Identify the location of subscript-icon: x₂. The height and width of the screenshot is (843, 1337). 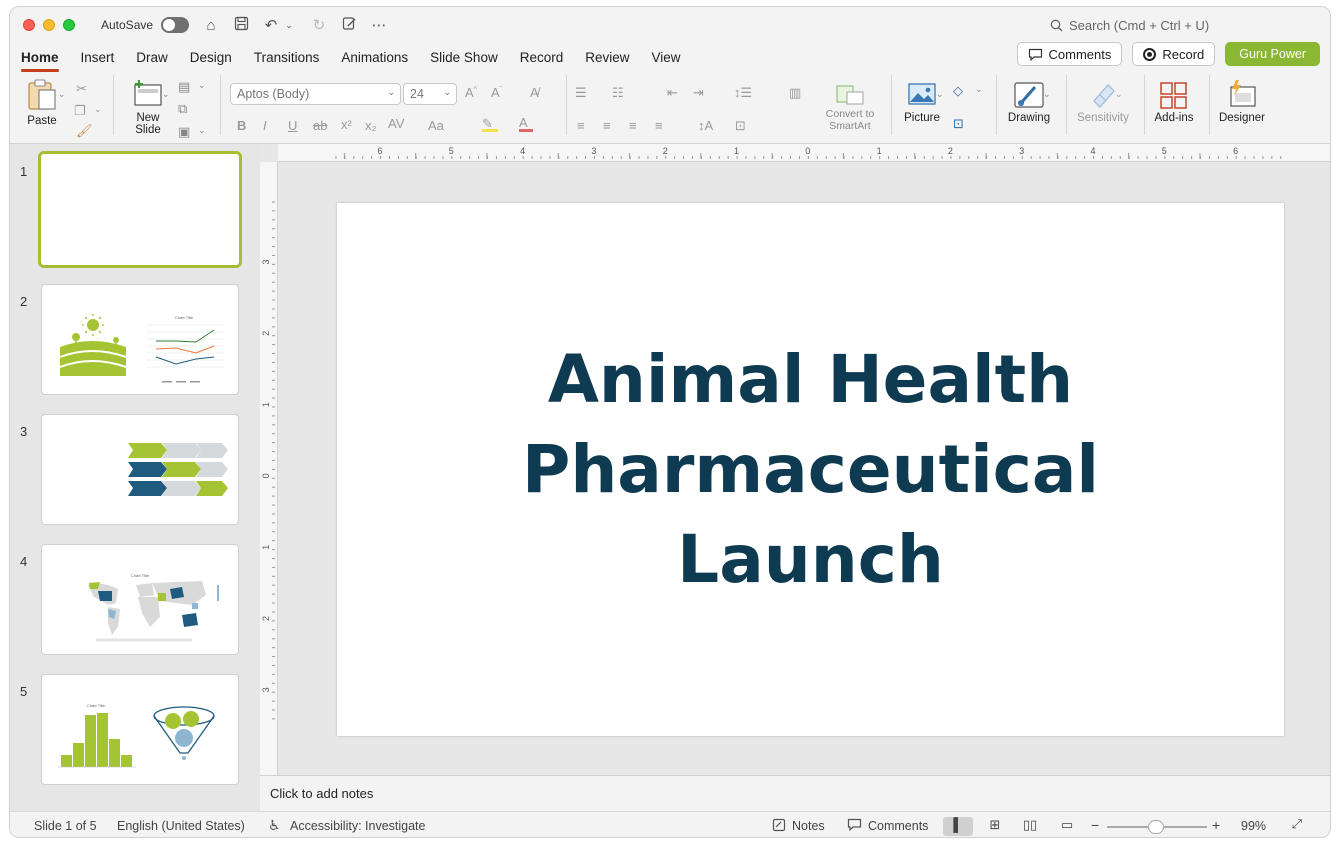
(371, 125).